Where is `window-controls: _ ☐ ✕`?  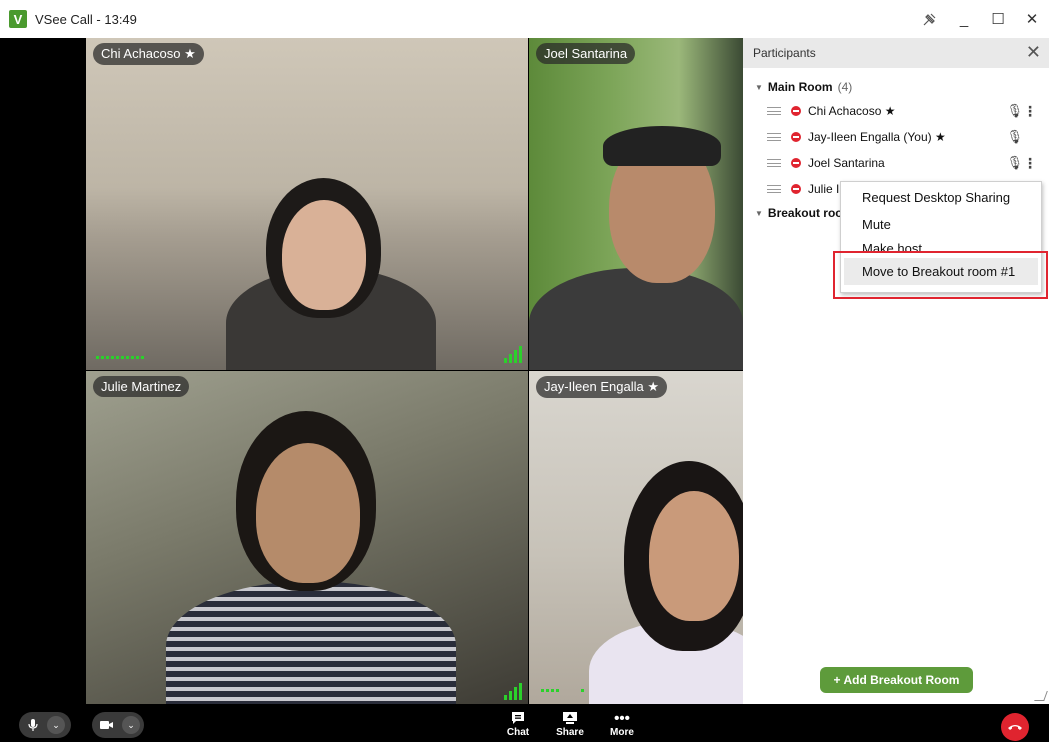
window-controls: _ ☐ ✕ is located at coordinates (981, 19).